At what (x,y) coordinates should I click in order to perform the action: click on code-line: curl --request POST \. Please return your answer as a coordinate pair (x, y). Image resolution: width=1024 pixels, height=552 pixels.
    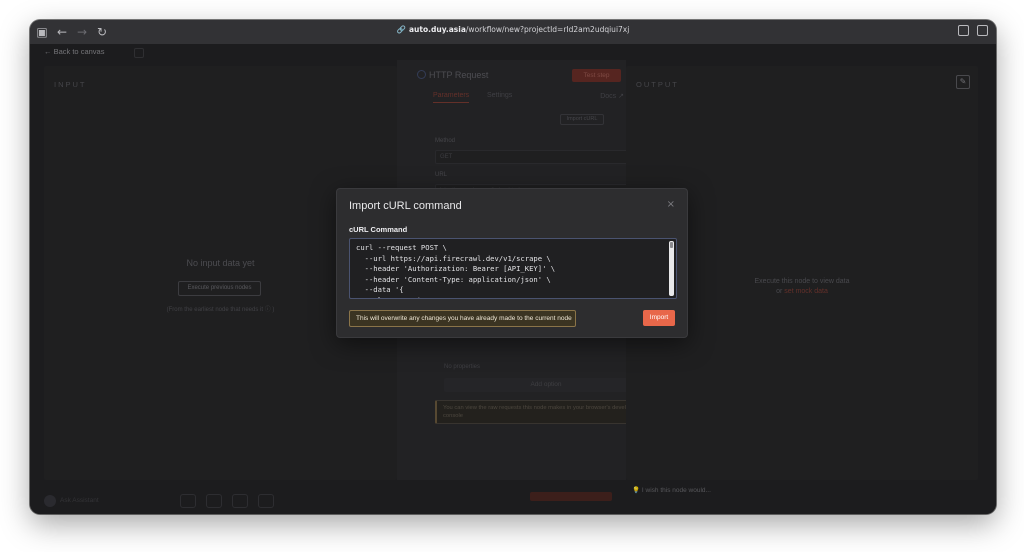
    Looking at the image, I should click on (401, 247).